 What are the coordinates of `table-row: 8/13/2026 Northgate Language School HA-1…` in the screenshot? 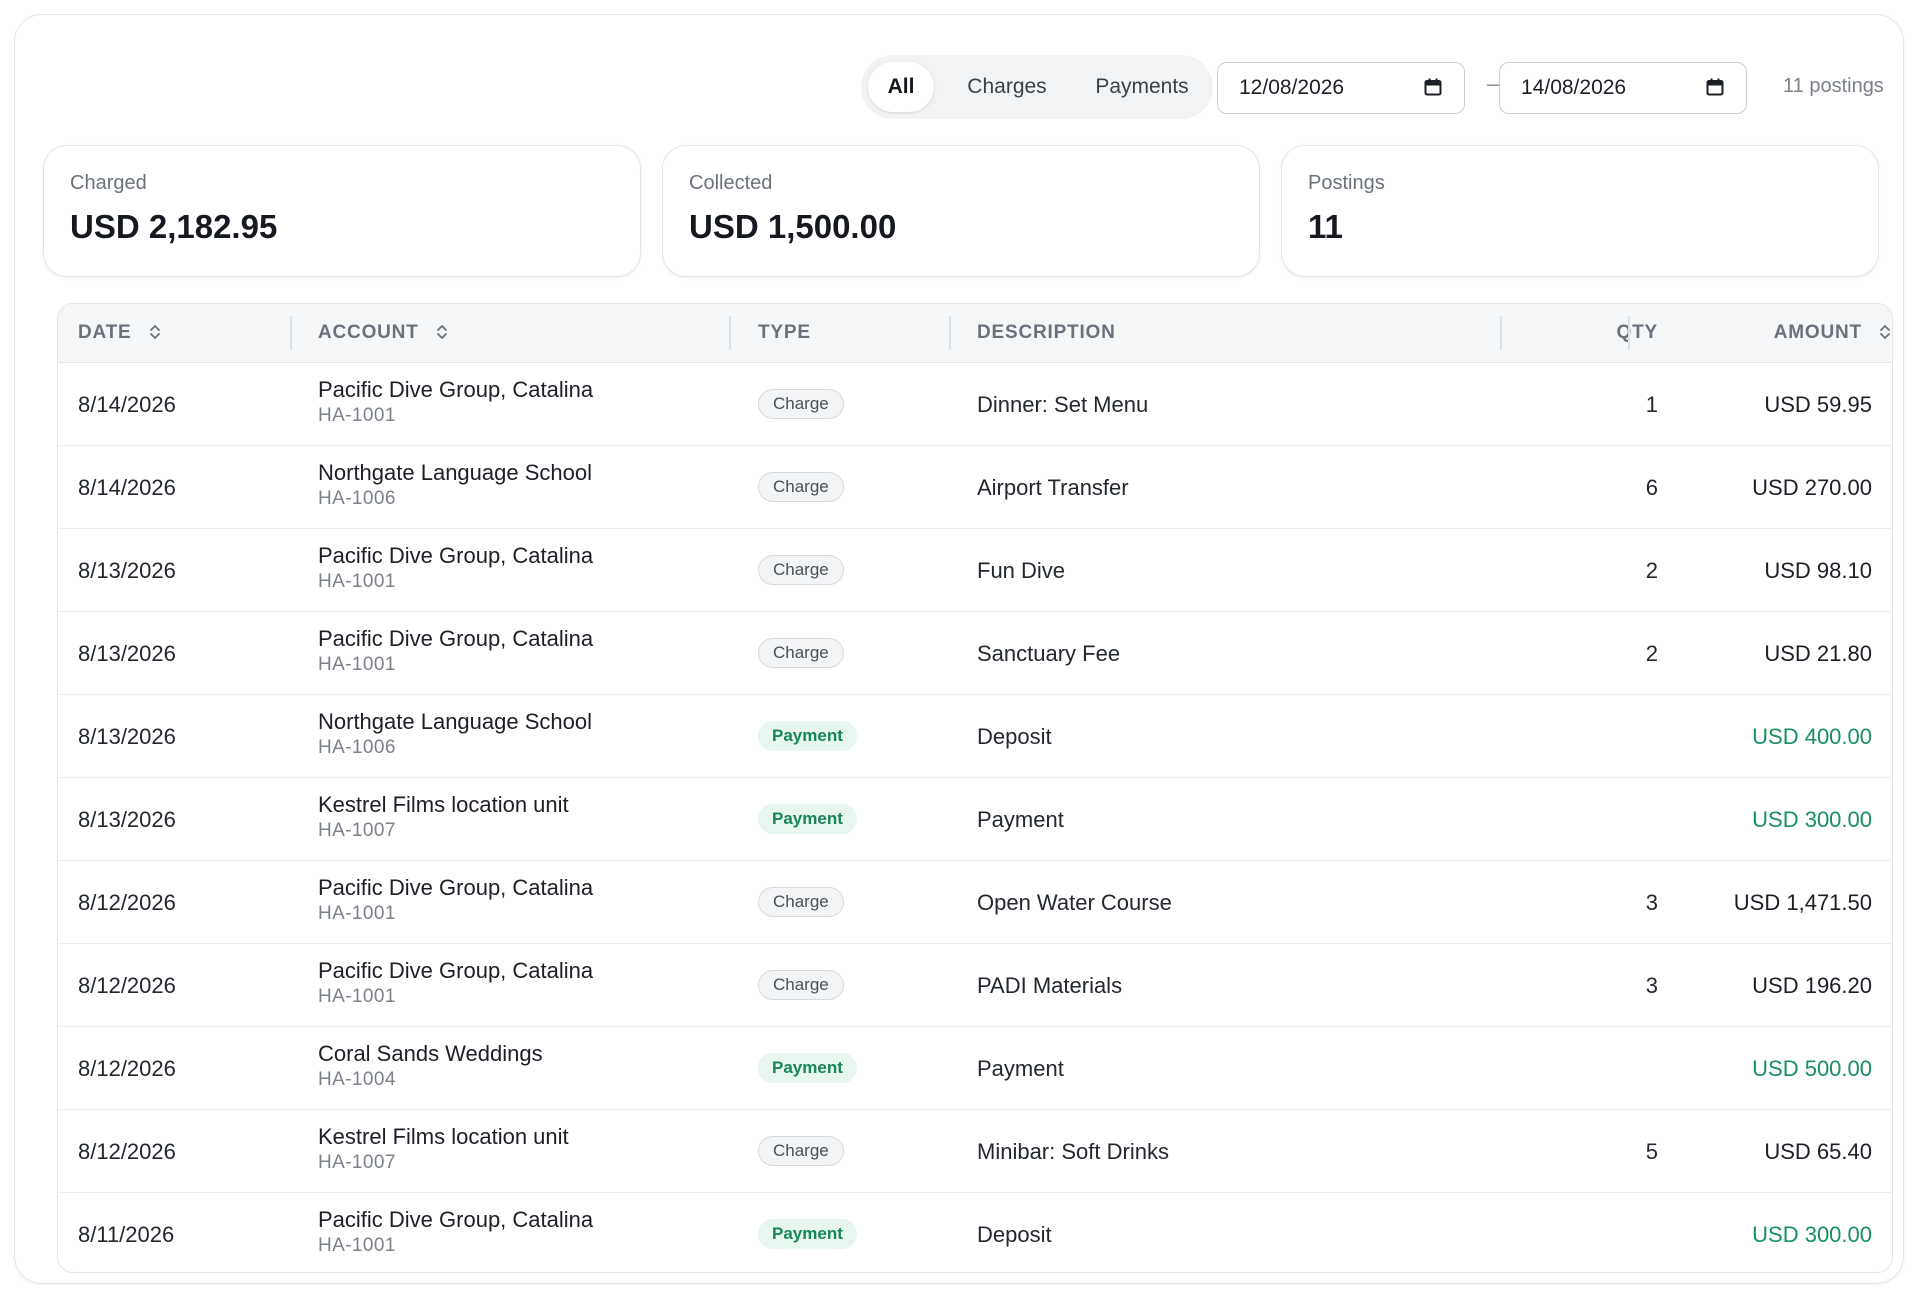 It's located at (975, 736).